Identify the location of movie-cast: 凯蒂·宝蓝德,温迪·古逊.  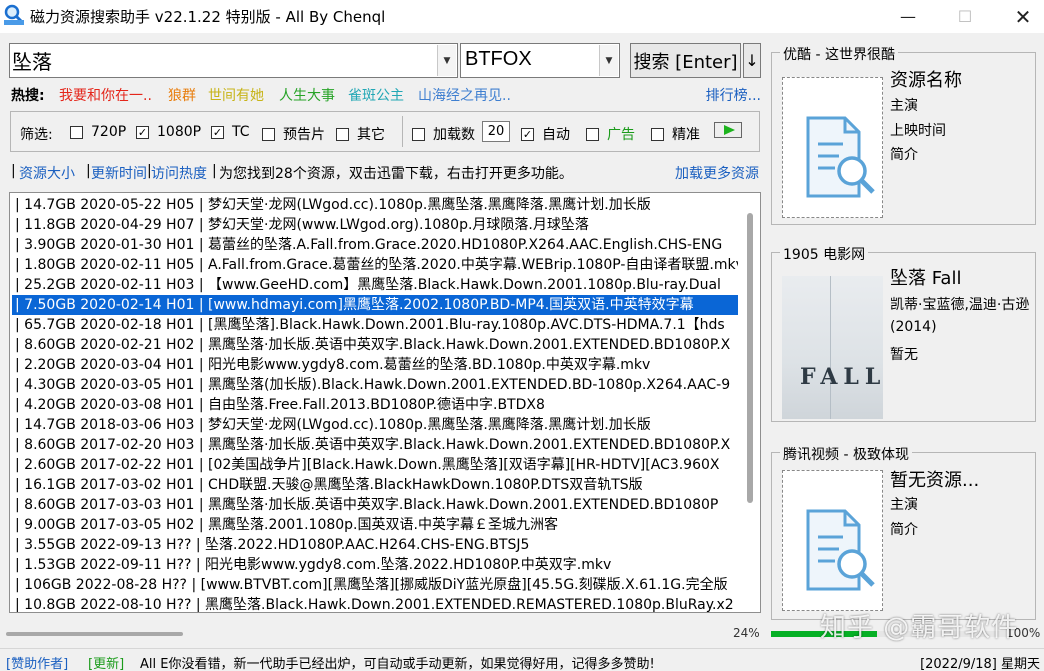
(960, 305).